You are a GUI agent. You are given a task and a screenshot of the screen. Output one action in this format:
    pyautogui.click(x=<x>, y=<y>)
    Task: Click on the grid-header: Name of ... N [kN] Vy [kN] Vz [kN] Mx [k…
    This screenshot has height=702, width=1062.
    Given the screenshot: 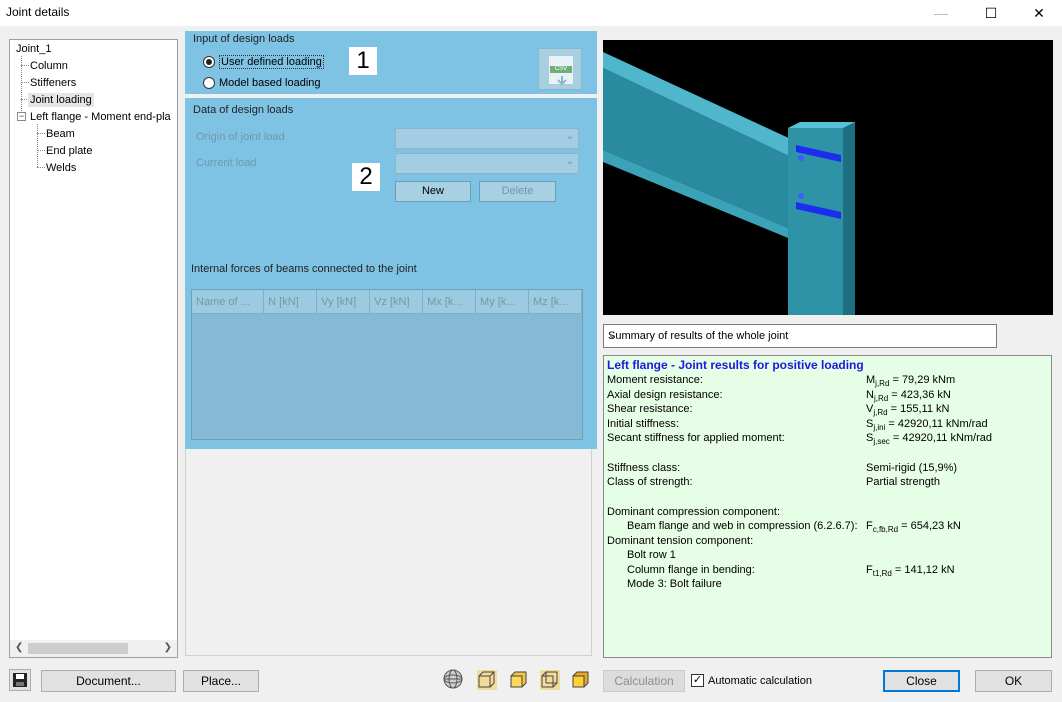 What is the action you would take?
    pyautogui.click(x=387, y=302)
    